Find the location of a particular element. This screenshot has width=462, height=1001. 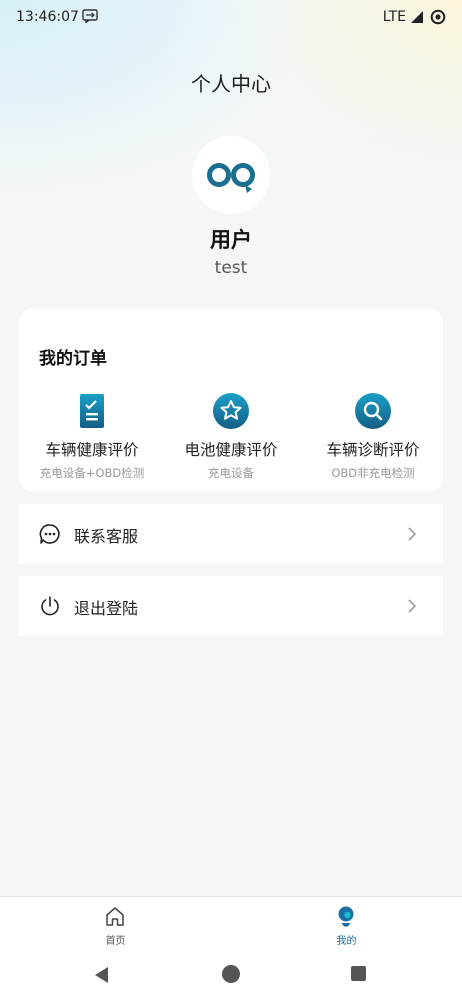

back-icon is located at coordinates (102, 975).